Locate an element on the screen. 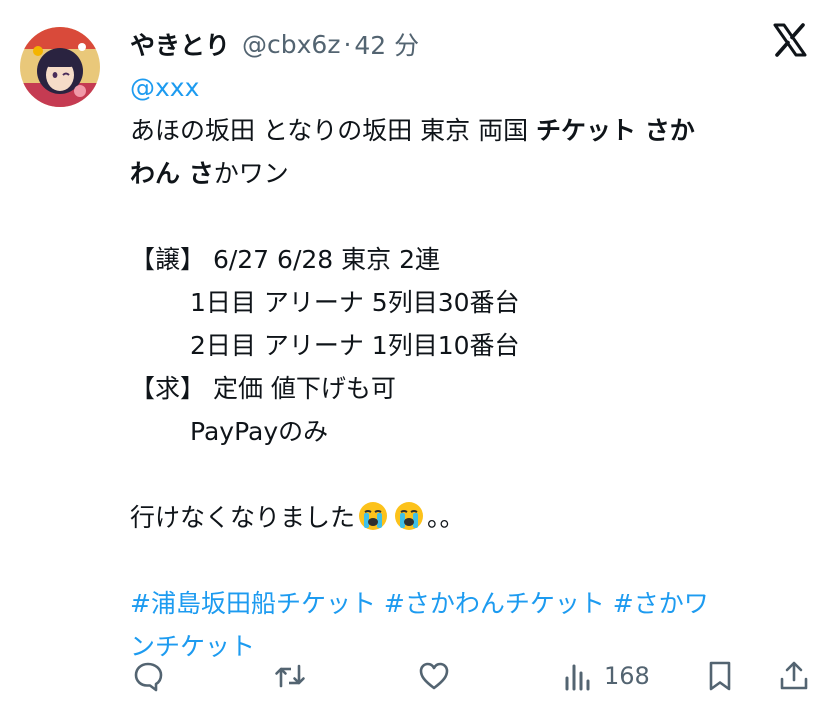 The width and height of the screenshot is (828, 724). x-logo-icon is located at coordinates (790, 40).